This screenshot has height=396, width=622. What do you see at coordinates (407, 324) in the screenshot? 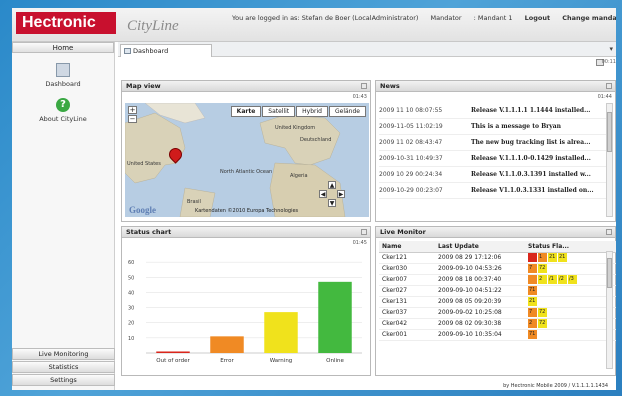
I see `cell-name: Cker042` at bounding box center [407, 324].